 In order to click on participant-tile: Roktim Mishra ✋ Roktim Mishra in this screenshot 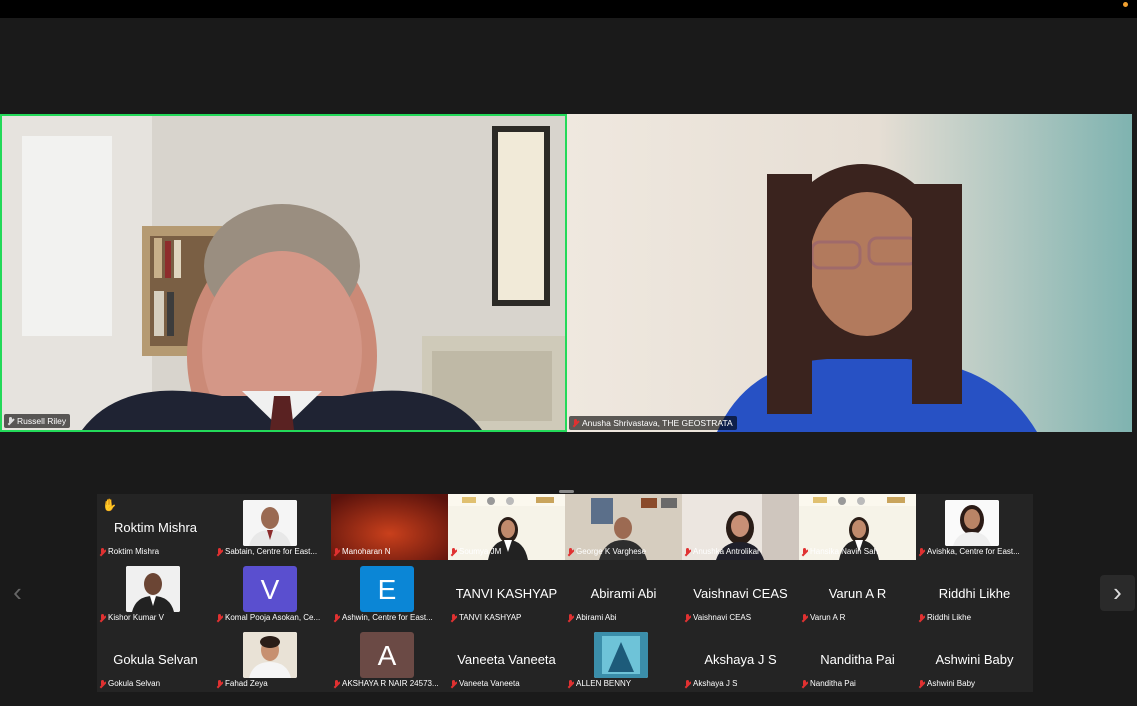, I will do `click(155, 527)`.